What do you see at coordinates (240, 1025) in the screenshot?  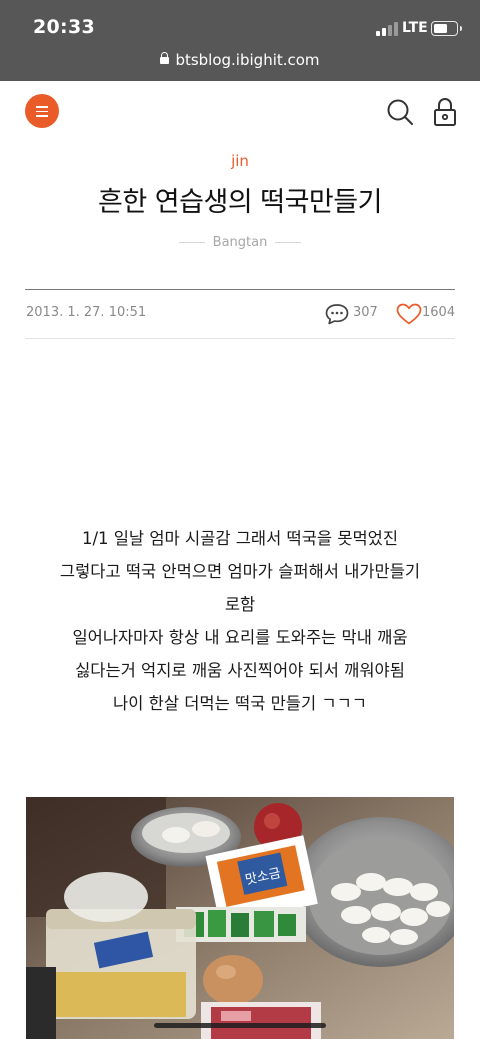 I see `home-indicator` at bounding box center [240, 1025].